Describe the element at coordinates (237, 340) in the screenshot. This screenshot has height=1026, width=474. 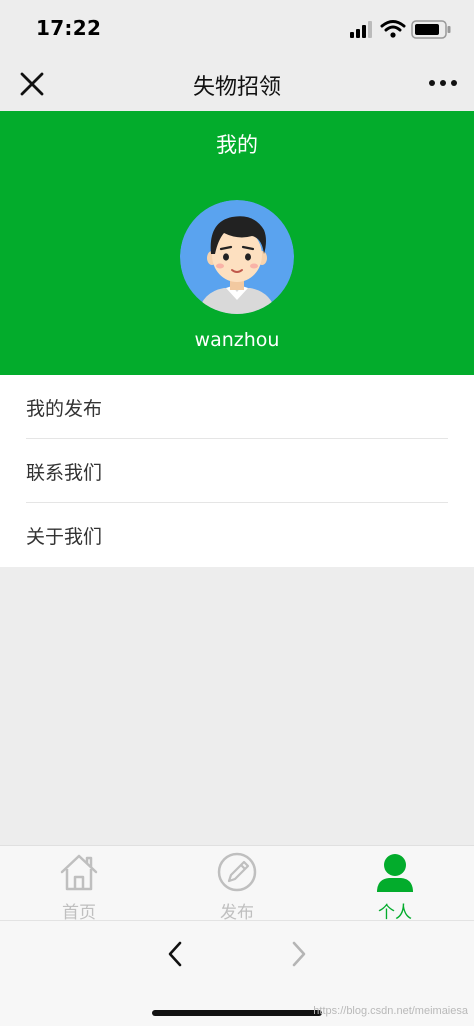
I see `username: wanzhou` at that location.